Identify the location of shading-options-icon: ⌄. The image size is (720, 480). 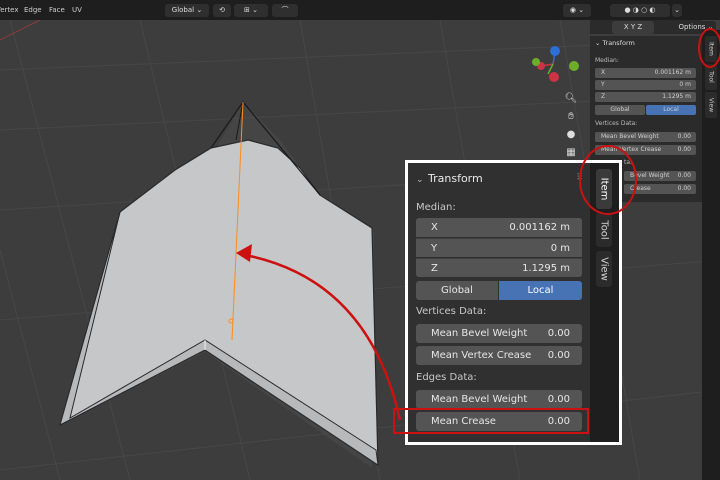
(677, 10).